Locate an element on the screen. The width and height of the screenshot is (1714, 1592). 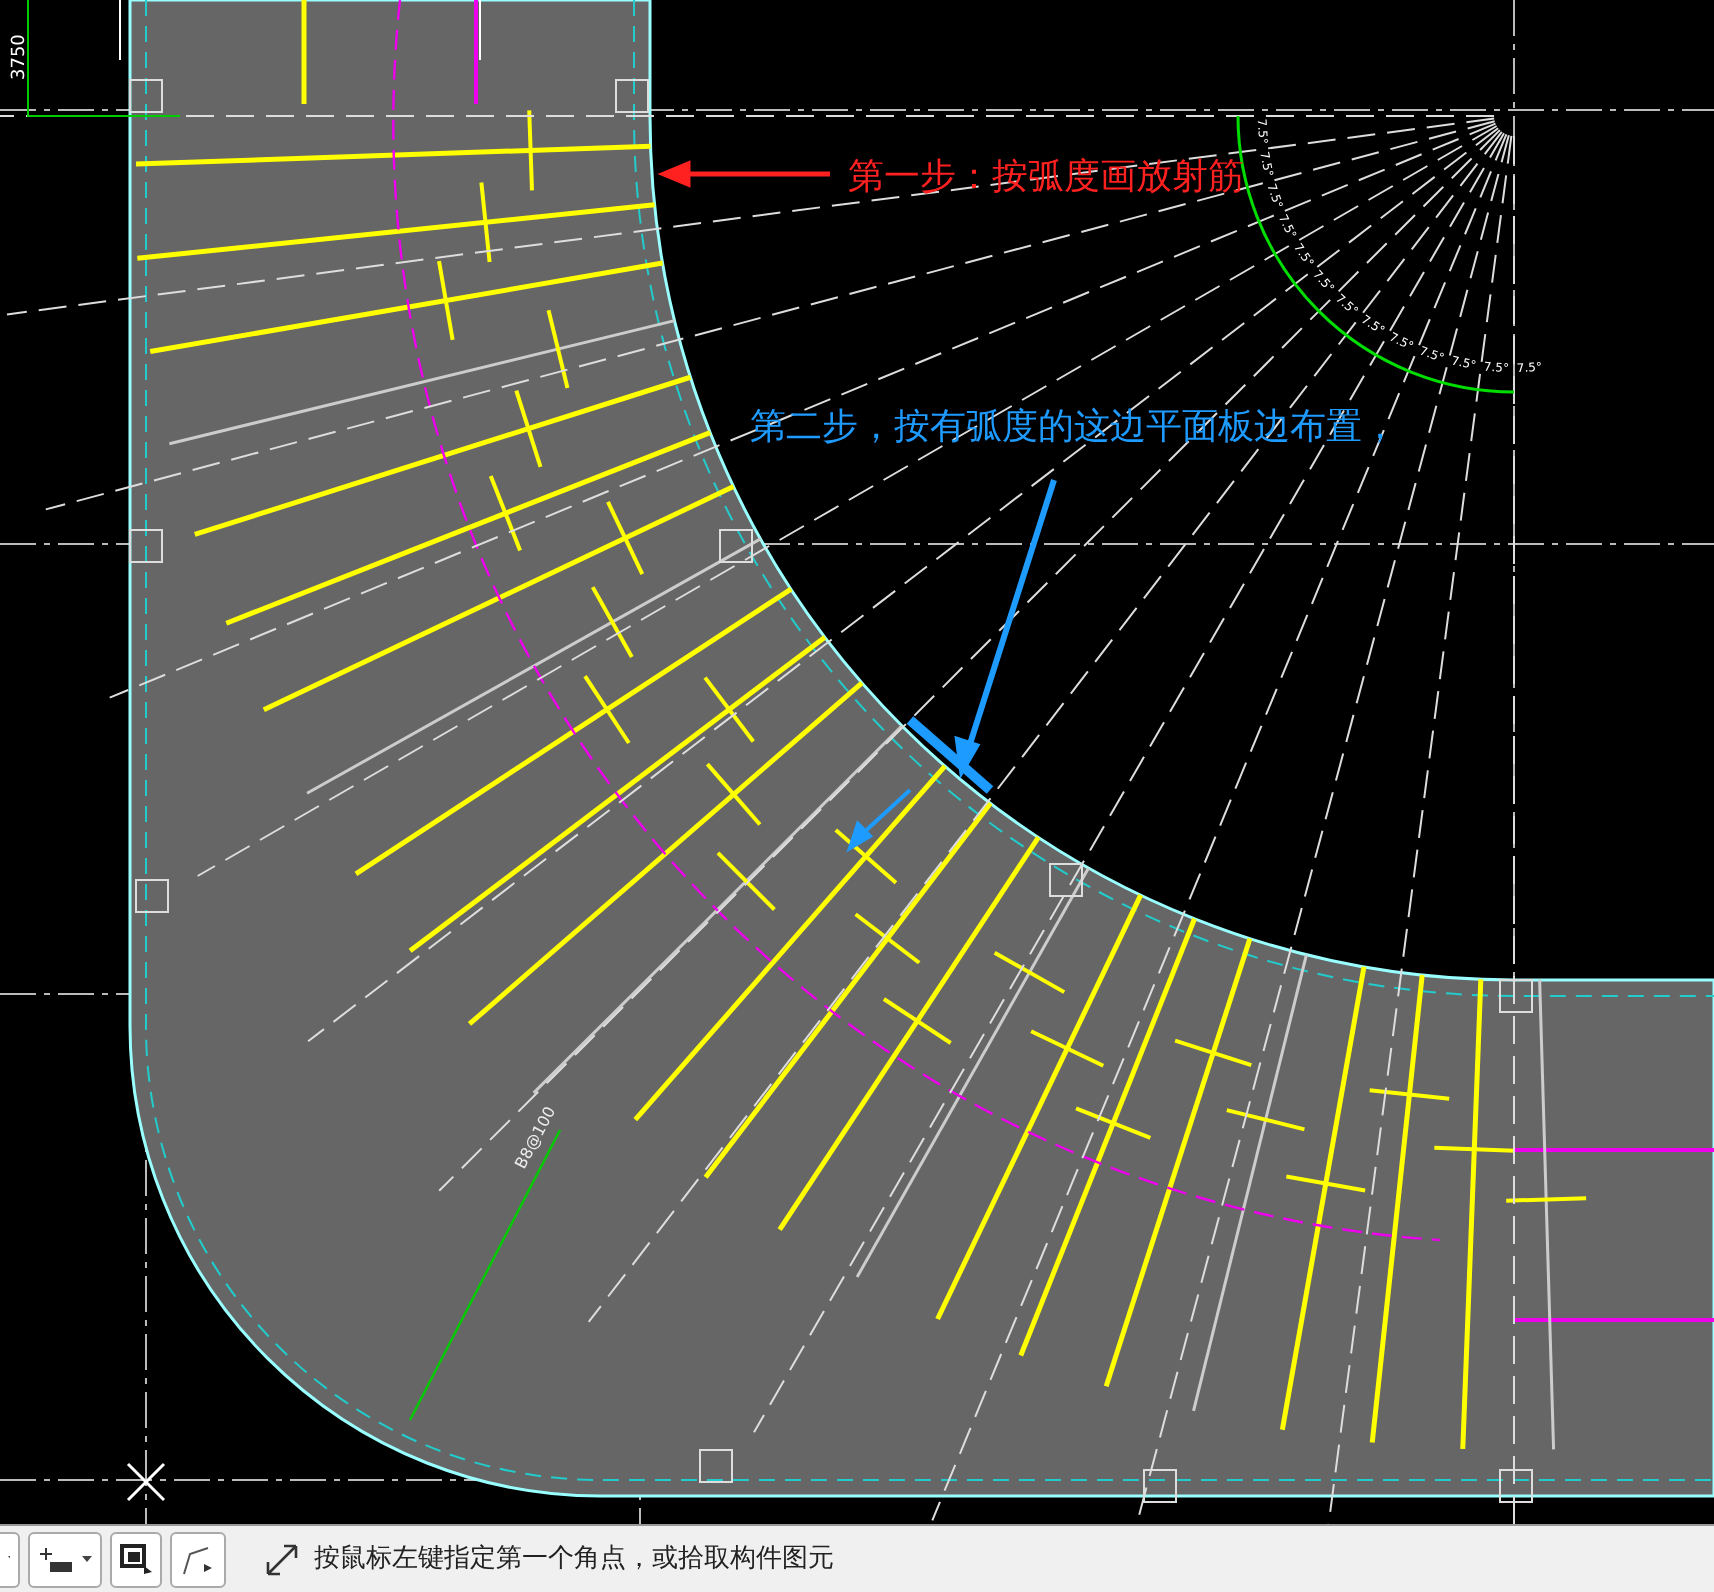
polyline-icon is located at coordinates (198, 1559).